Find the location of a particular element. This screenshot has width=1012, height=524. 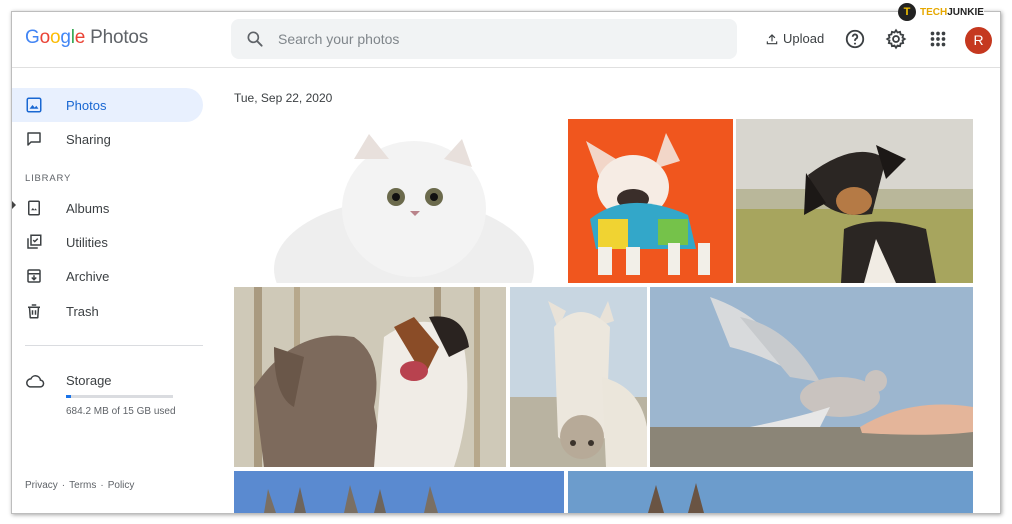

sidebar-item-albums: Albums is located at coordinates (107, 208).